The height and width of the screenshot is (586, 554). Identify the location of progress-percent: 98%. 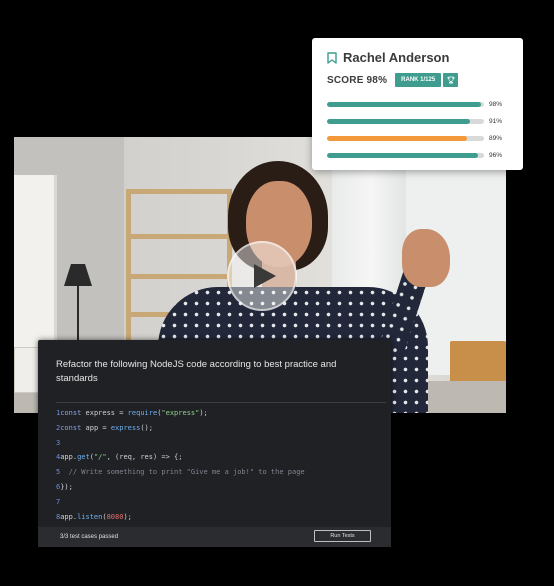
(496, 104).